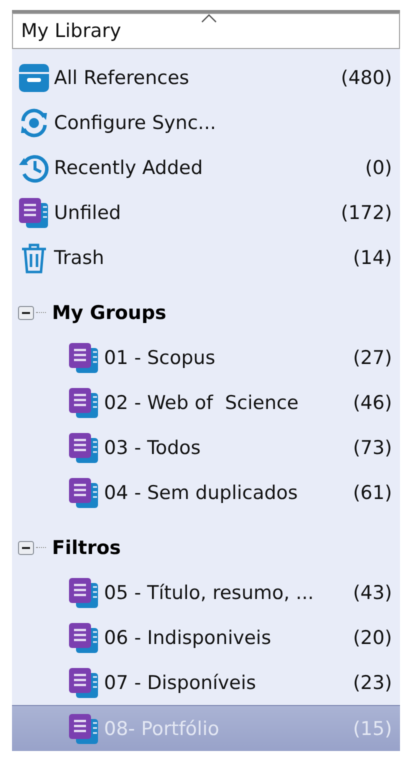 This screenshot has width=405, height=758. Describe the element at coordinates (209, 18) in the screenshot. I see `sort-caret-icon` at that location.